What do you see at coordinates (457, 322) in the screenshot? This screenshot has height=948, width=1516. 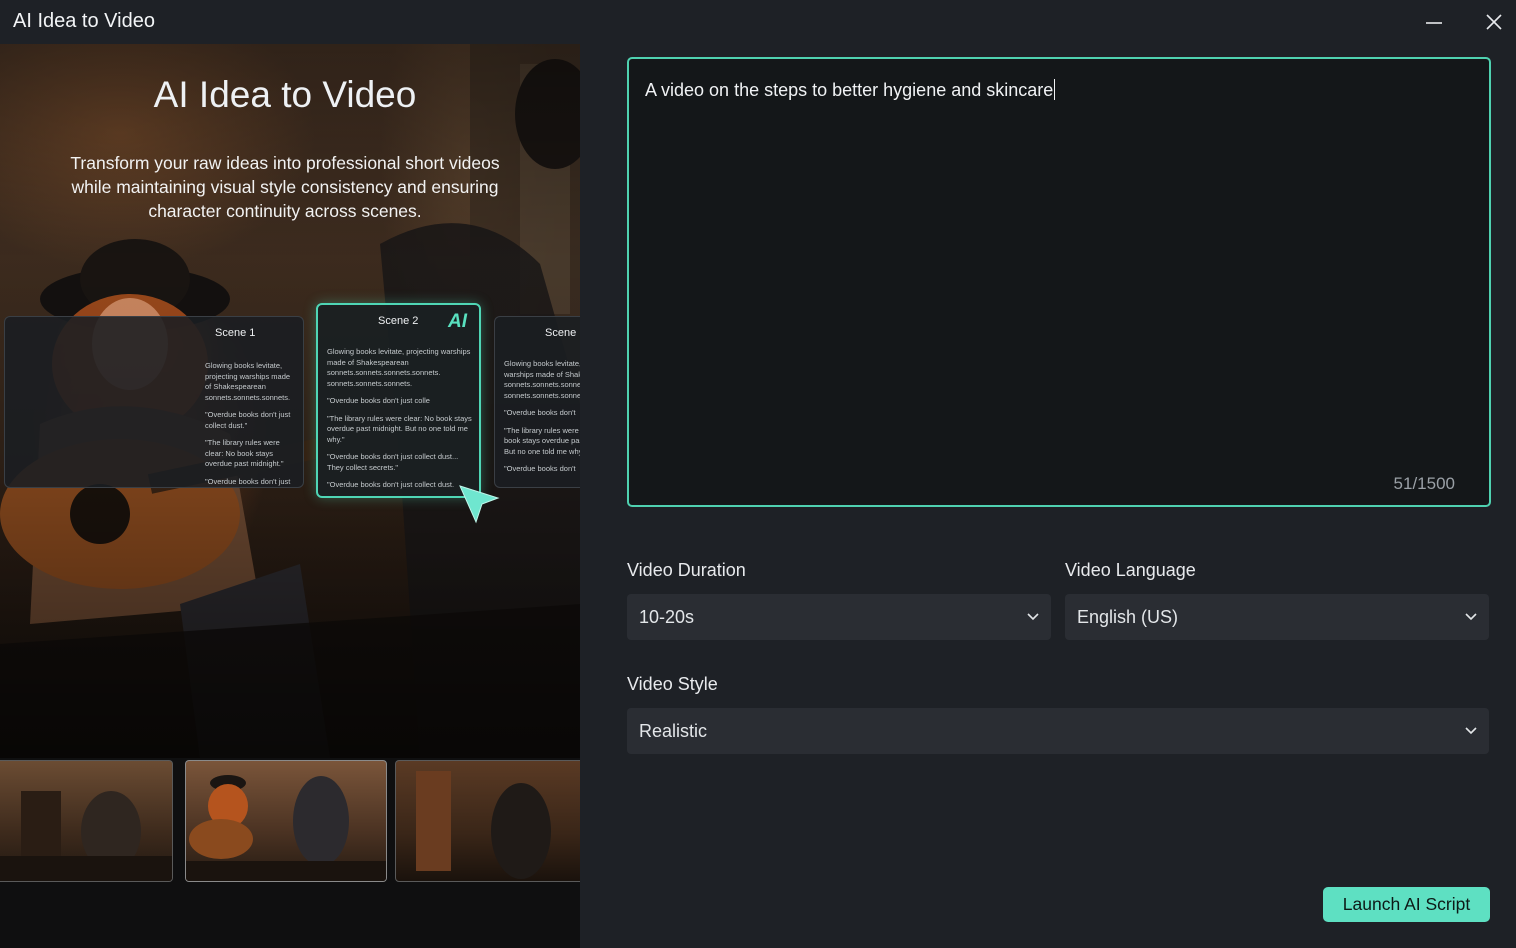 I see `ai-badge: AI` at bounding box center [457, 322].